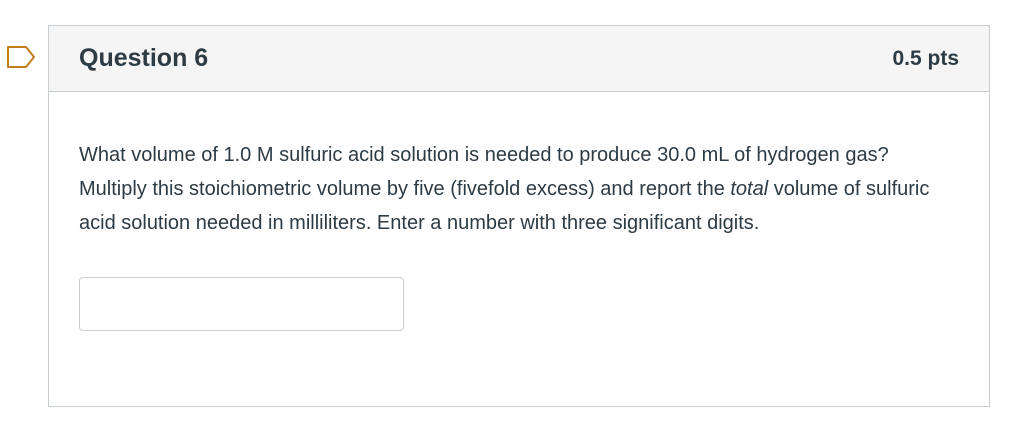  I want to click on question-points: 0.5 pts, so click(925, 58).